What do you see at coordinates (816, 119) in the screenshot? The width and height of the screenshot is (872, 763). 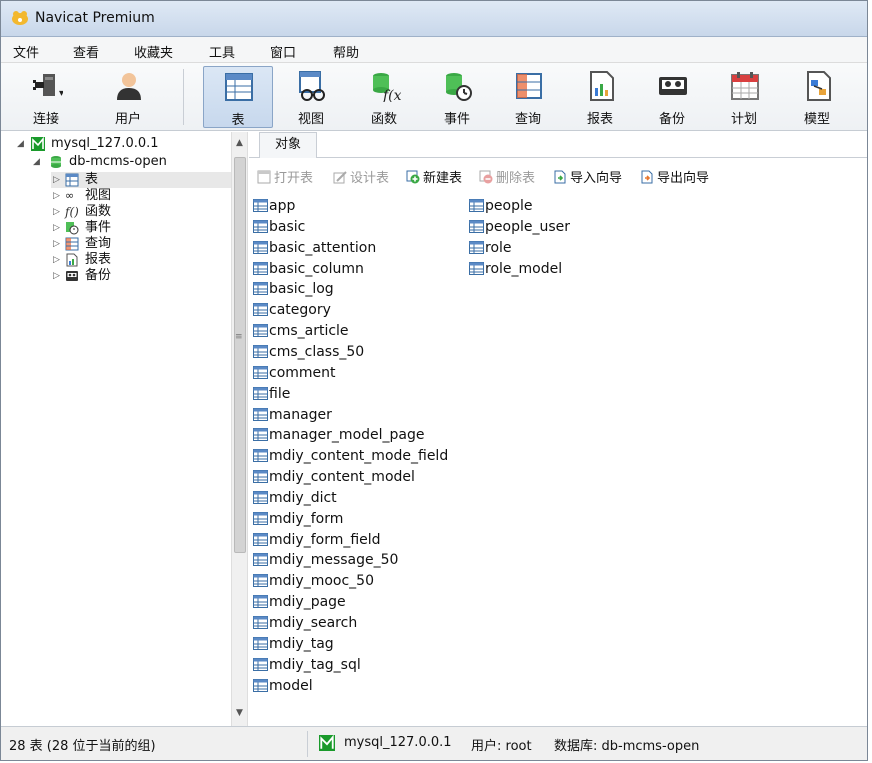 I see `model-label: 模型` at bounding box center [816, 119].